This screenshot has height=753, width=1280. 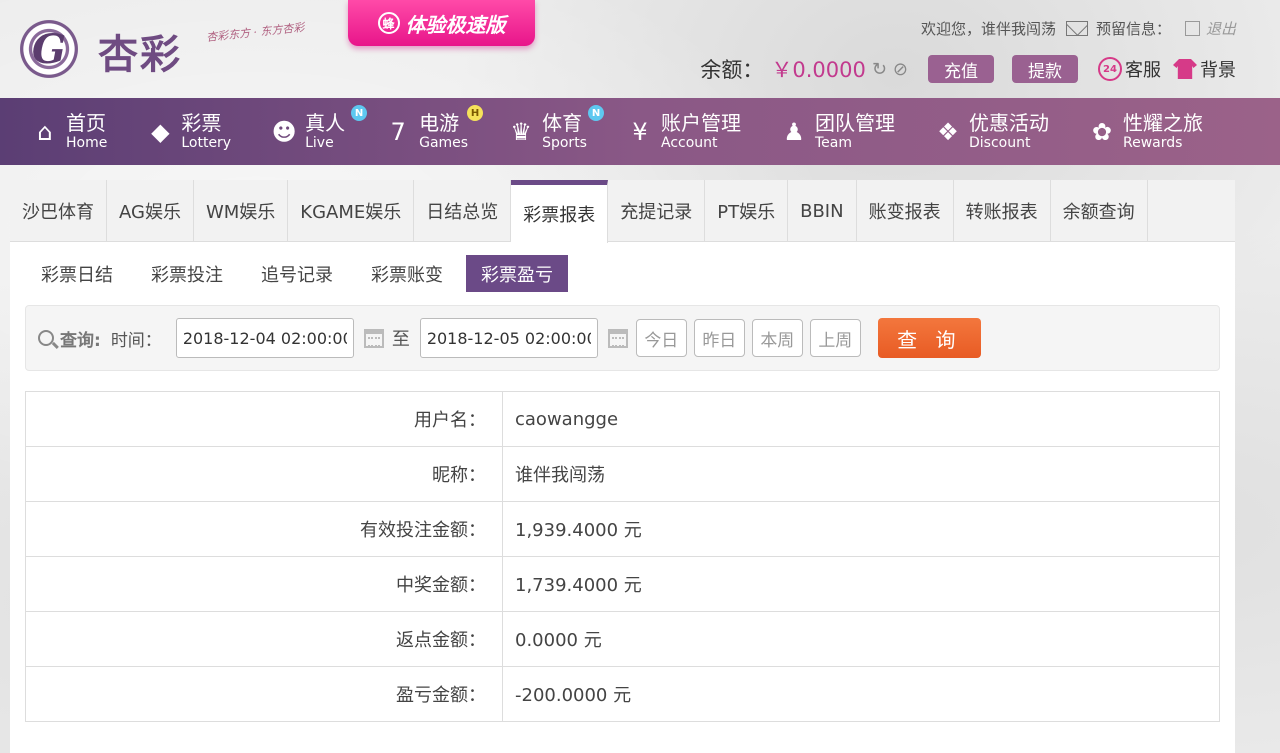 What do you see at coordinates (961, 69) in the screenshot?
I see `recharge-button: 充值` at bounding box center [961, 69].